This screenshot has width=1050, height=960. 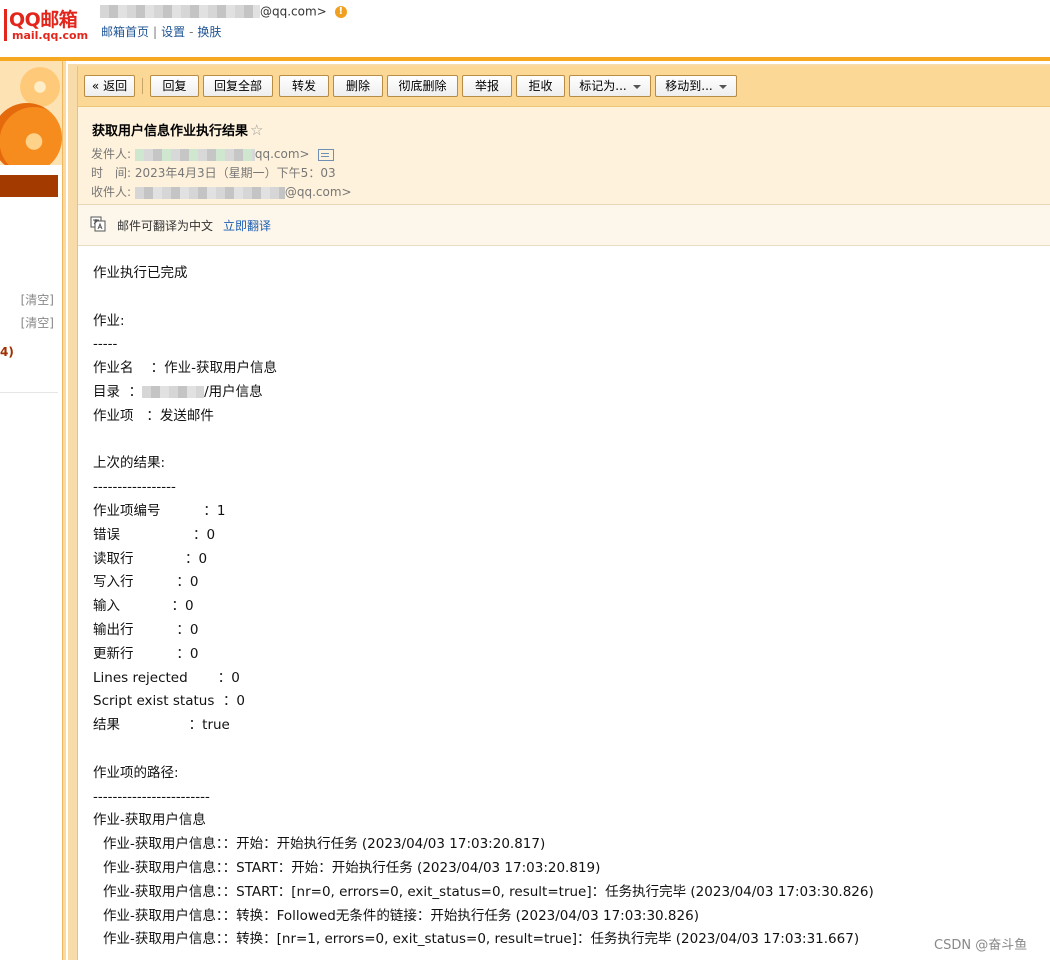 What do you see at coordinates (636, 86) in the screenshot?
I see `chevron-down-icon` at bounding box center [636, 86].